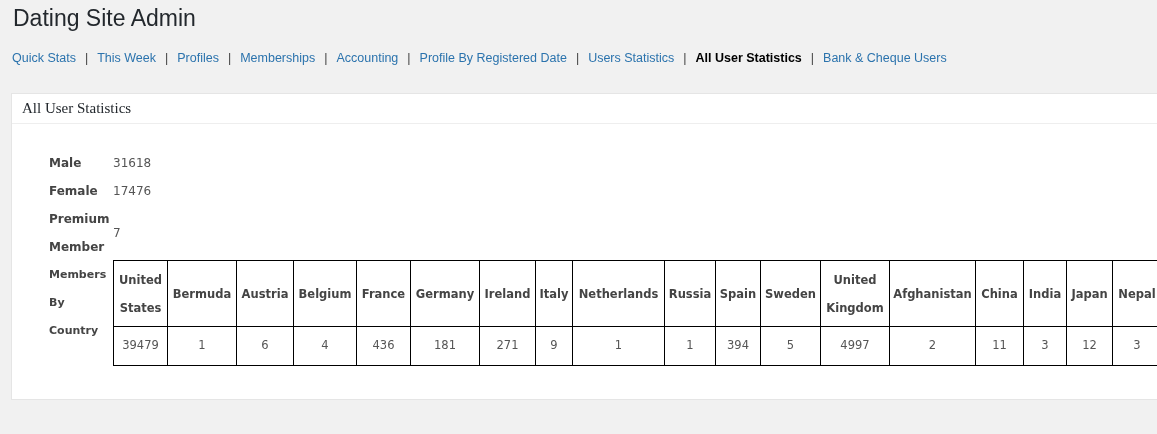 Image resolution: width=1157 pixels, height=434 pixels. Describe the element at coordinates (1045, 293) in the screenshot. I see `column-header: India` at that location.